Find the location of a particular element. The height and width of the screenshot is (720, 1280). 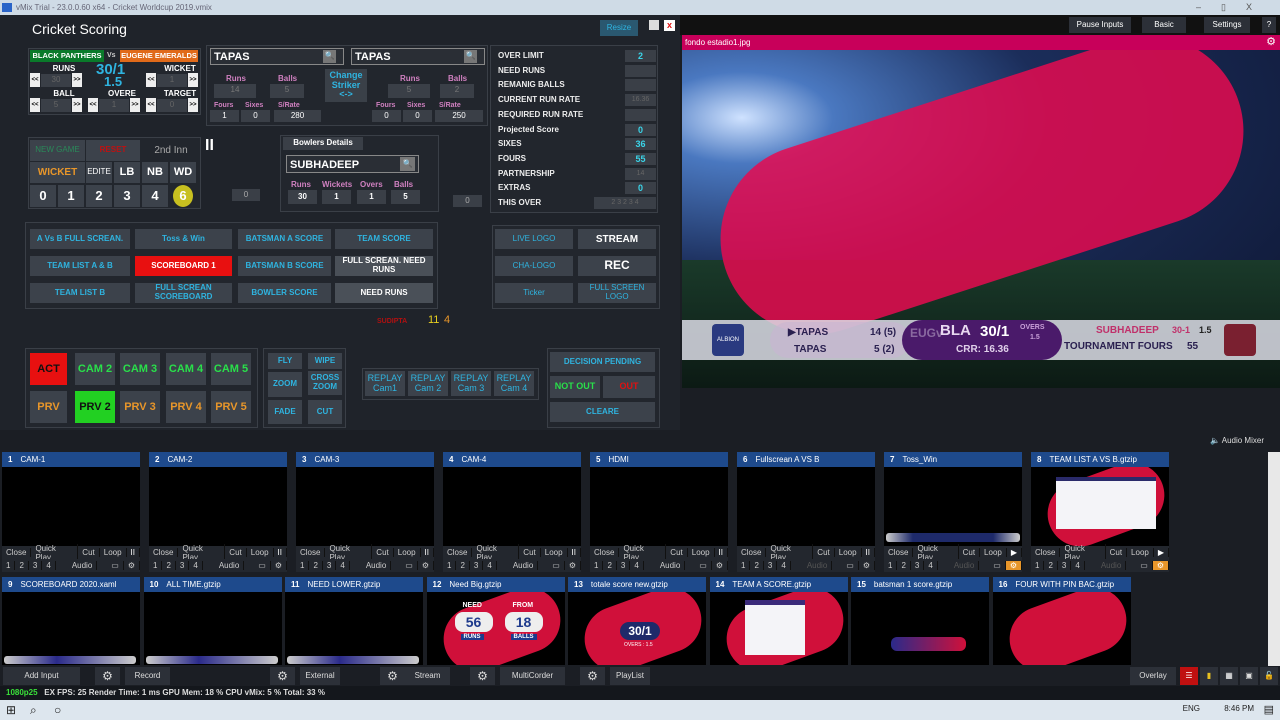

input-tile: 5 HDMI Close Quick Play Cut Loop II 1 2 3 4 Audio ▭ ⚙ is located at coordinates (659, 512).